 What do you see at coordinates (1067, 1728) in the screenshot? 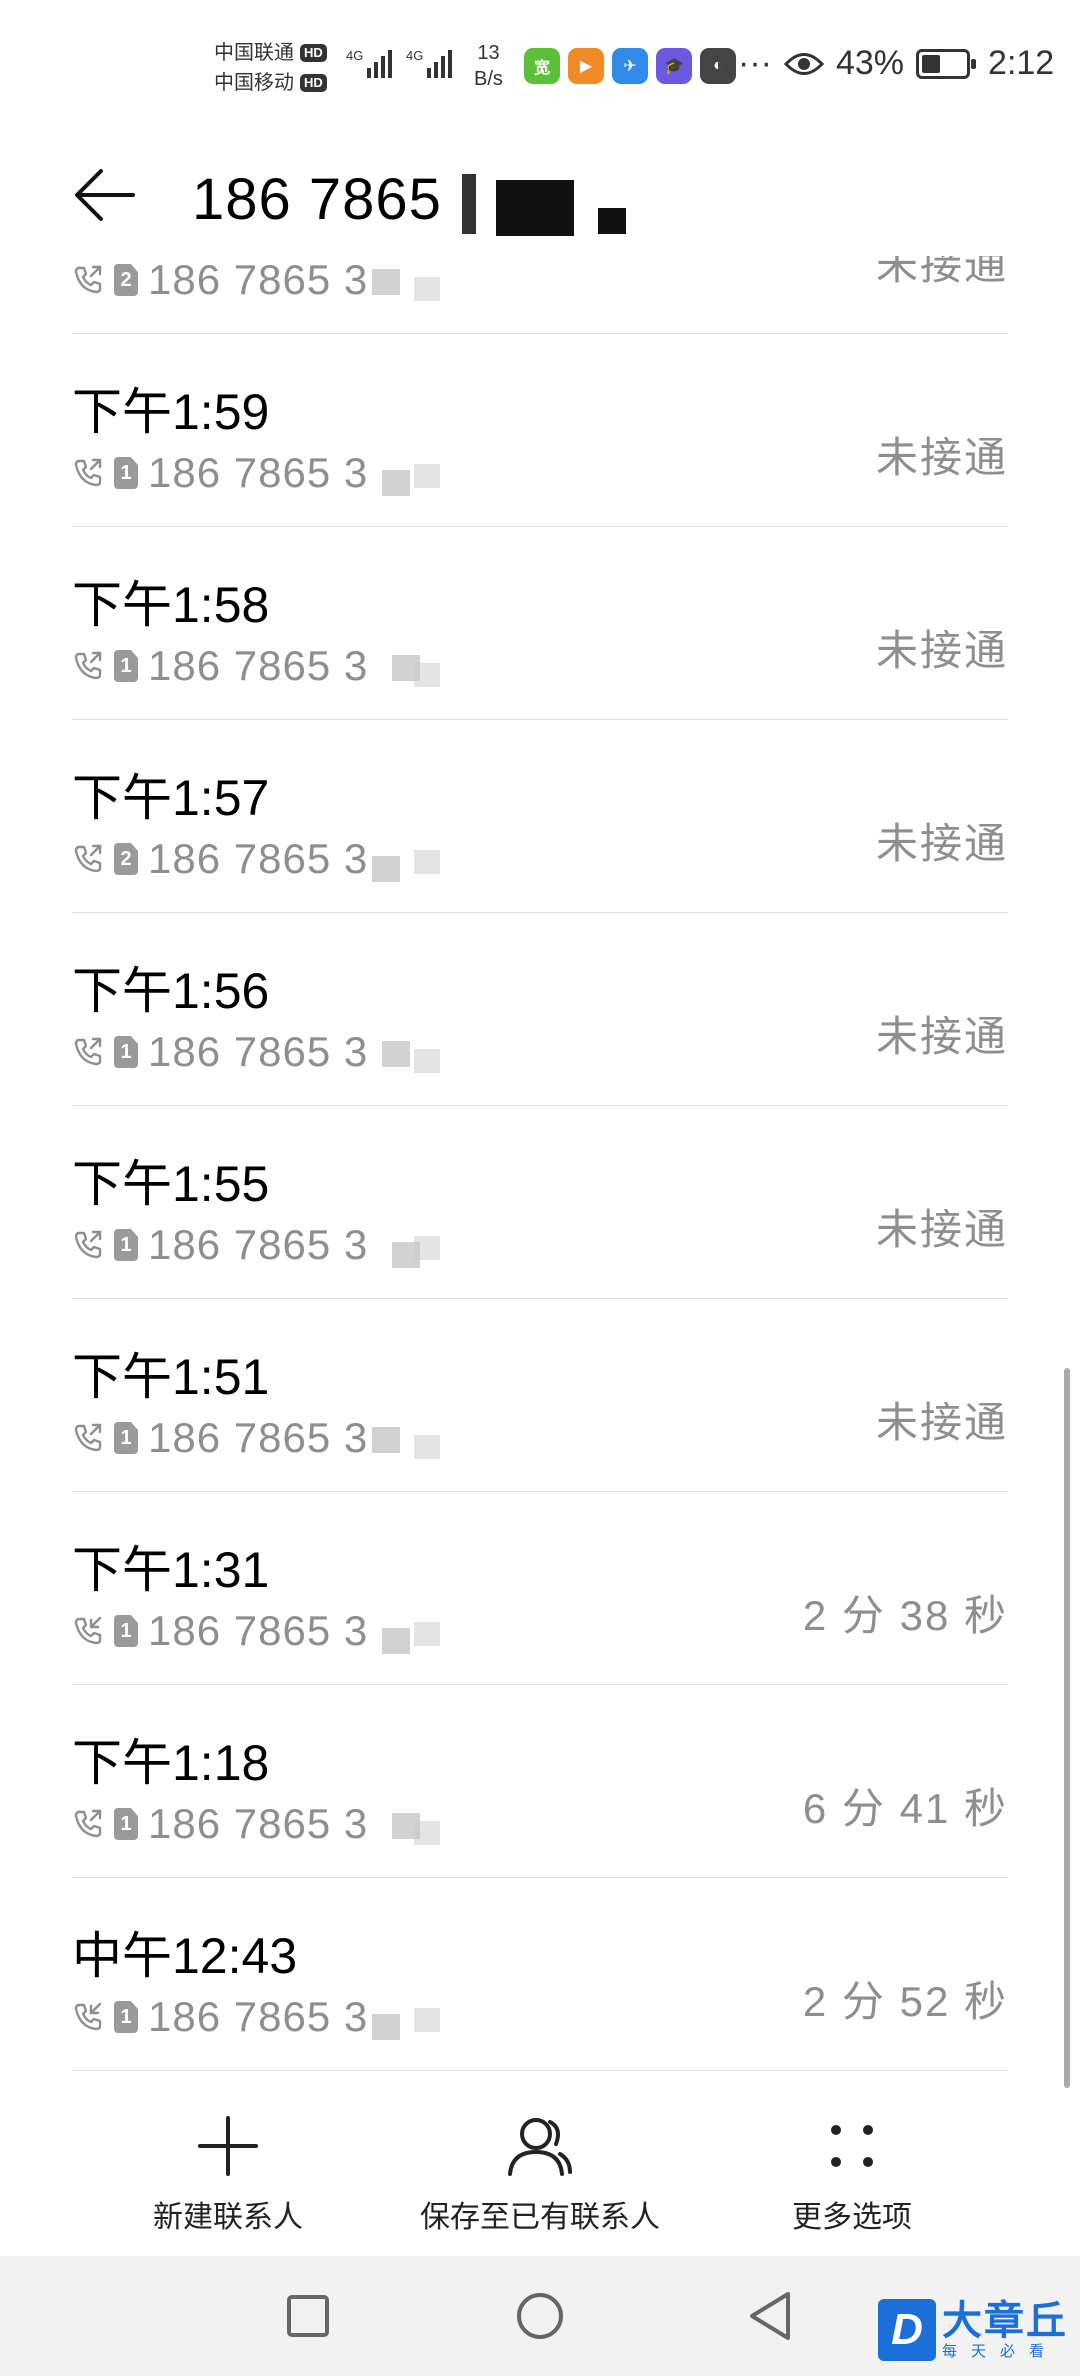
I see `scrollbar` at bounding box center [1067, 1728].